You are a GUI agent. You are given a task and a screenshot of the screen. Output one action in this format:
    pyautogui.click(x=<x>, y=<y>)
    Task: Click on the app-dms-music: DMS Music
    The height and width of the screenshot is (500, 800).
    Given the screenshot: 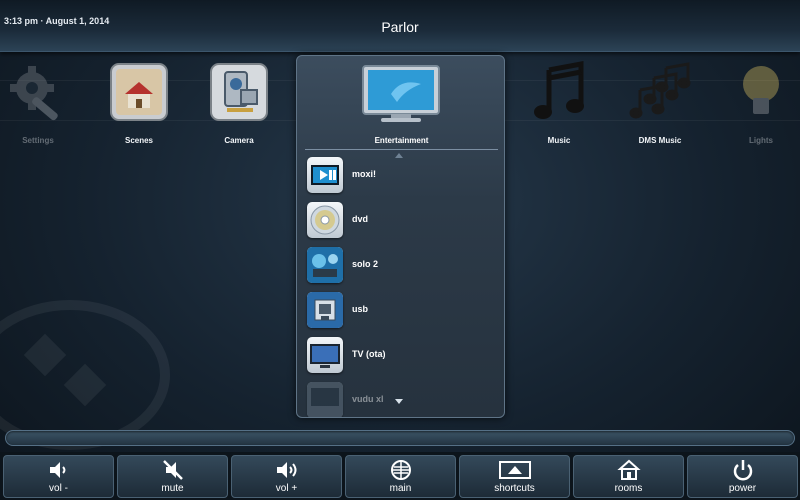 What is the action you would take?
    pyautogui.click(x=660, y=102)
    